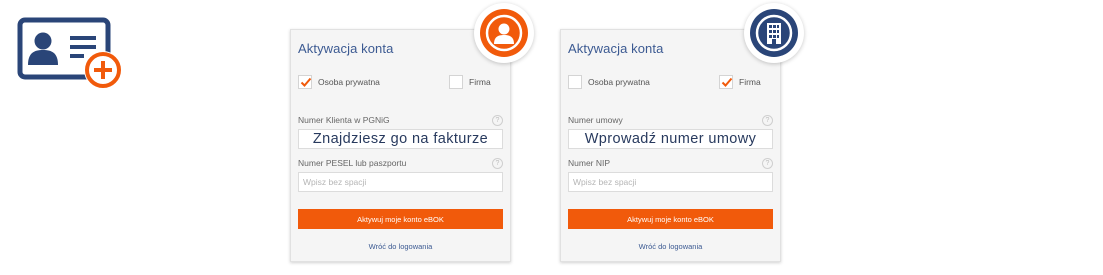 This screenshot has width=1103, height=275. I want to click on building-badge, so click(774, 33).